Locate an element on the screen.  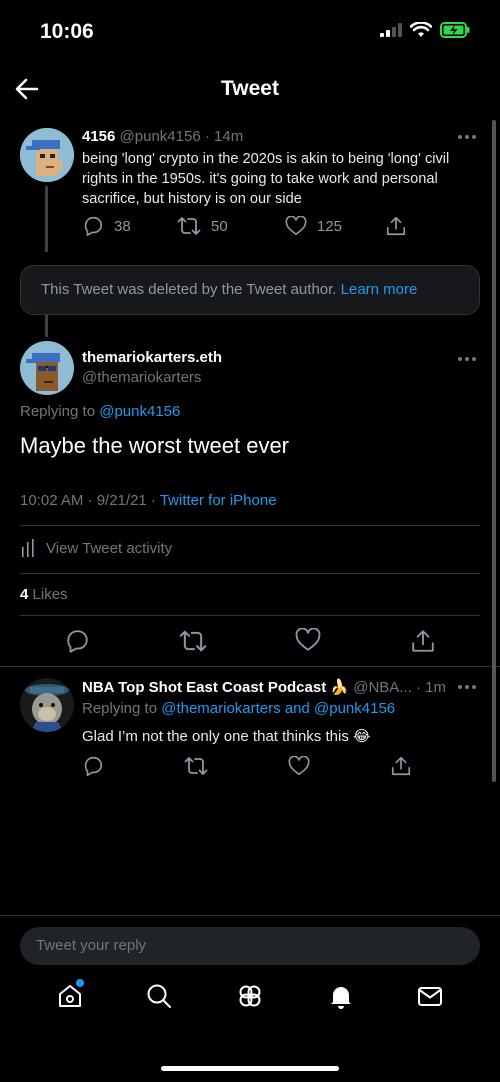
author-handle-time: @NBA... · 1m is located at coordinates (399, 687).